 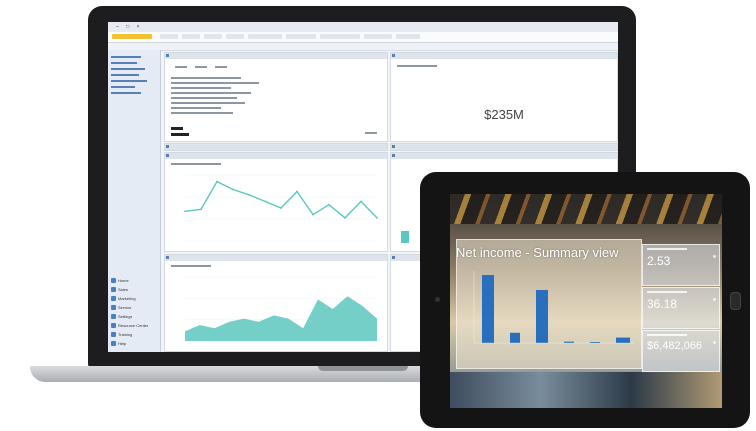 What do you see at coordinates (134, 280) in the screenshot?
I see `sidebar-item-home: Home` at bounding box center [134, 280].